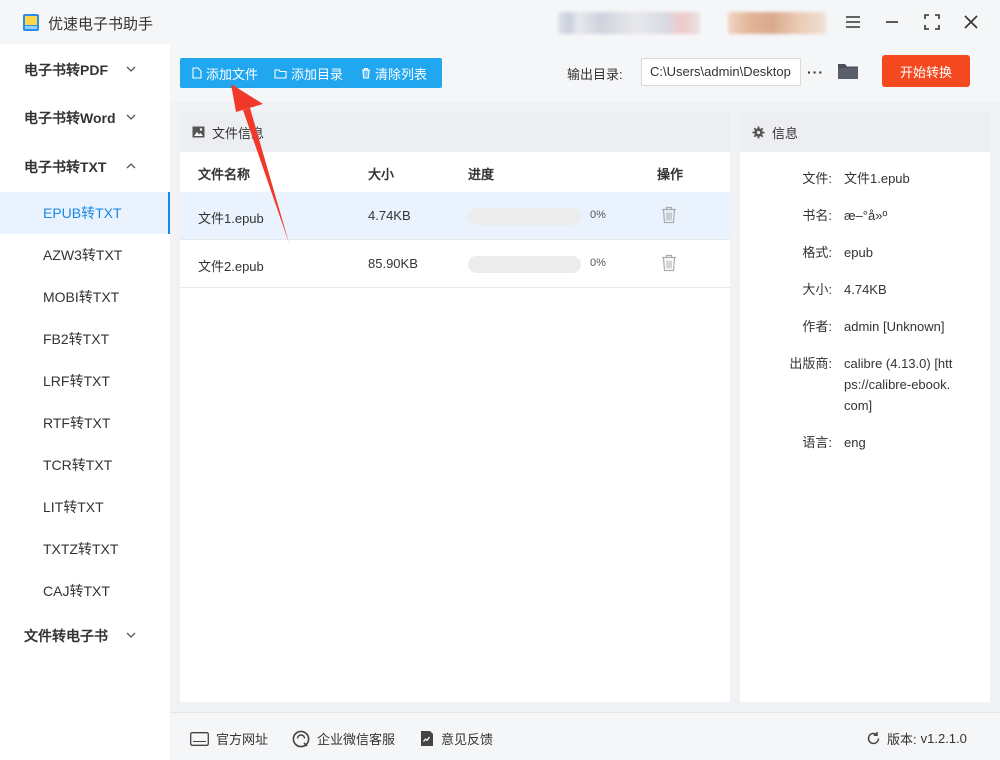  Describe the element at coordinates (280, 73) in the screenshot. I see `folder-outline-icon` at that location.